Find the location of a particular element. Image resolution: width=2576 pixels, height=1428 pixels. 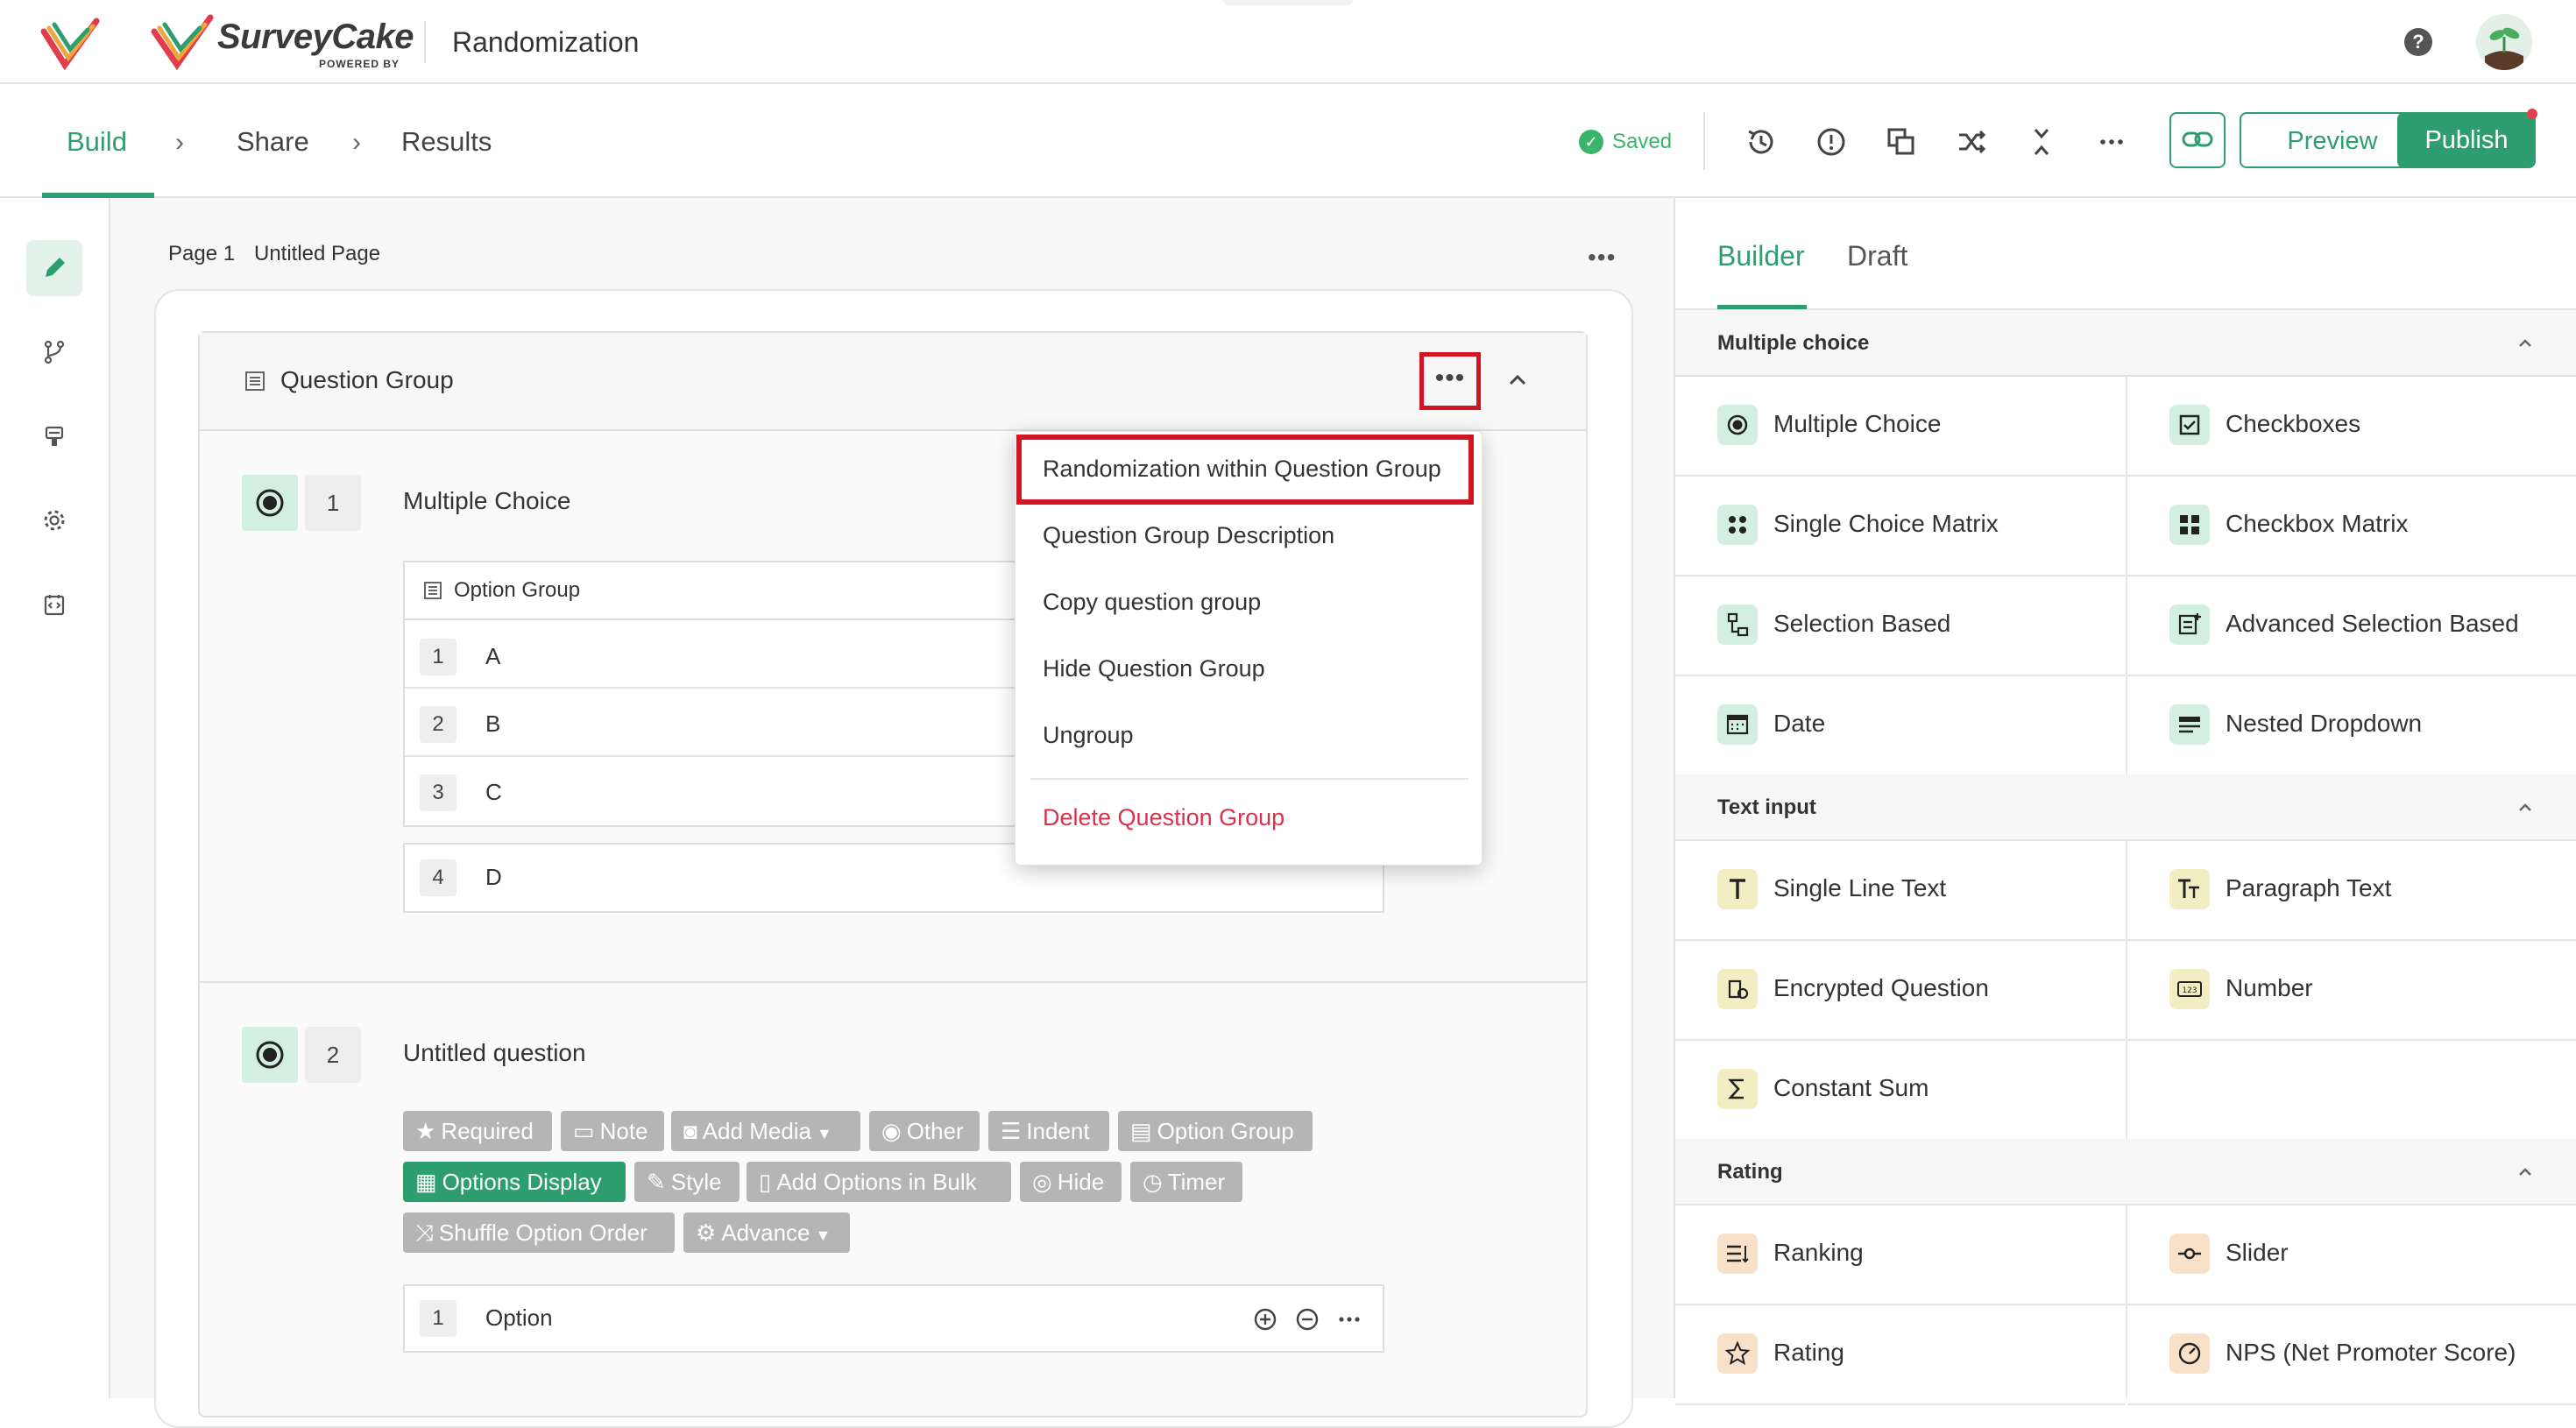

note-chip: ▭ Note is located at coordinates (612, 1131).